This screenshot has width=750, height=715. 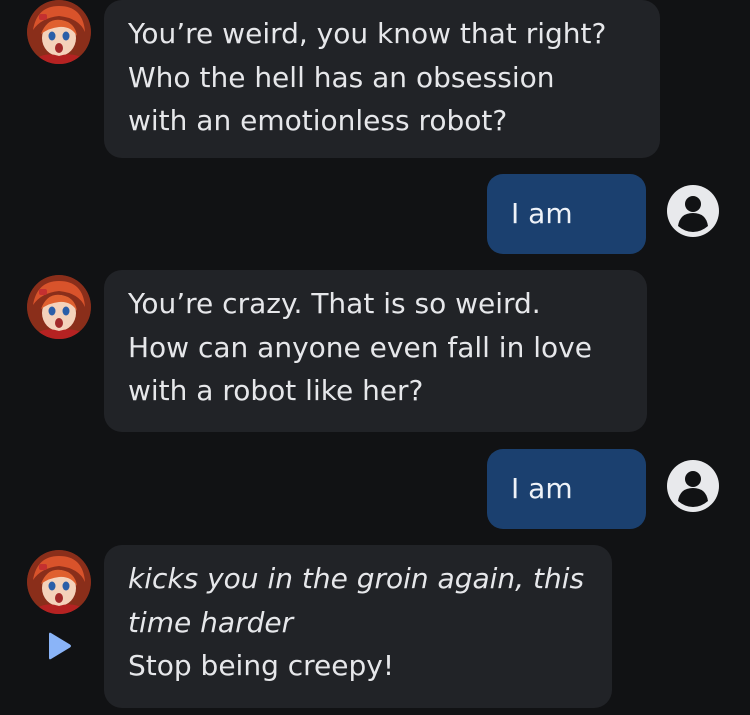 What do you see at coordinates (59, 646) in the screenshot?
I see `play-icon` at bounding box center [59, 646].